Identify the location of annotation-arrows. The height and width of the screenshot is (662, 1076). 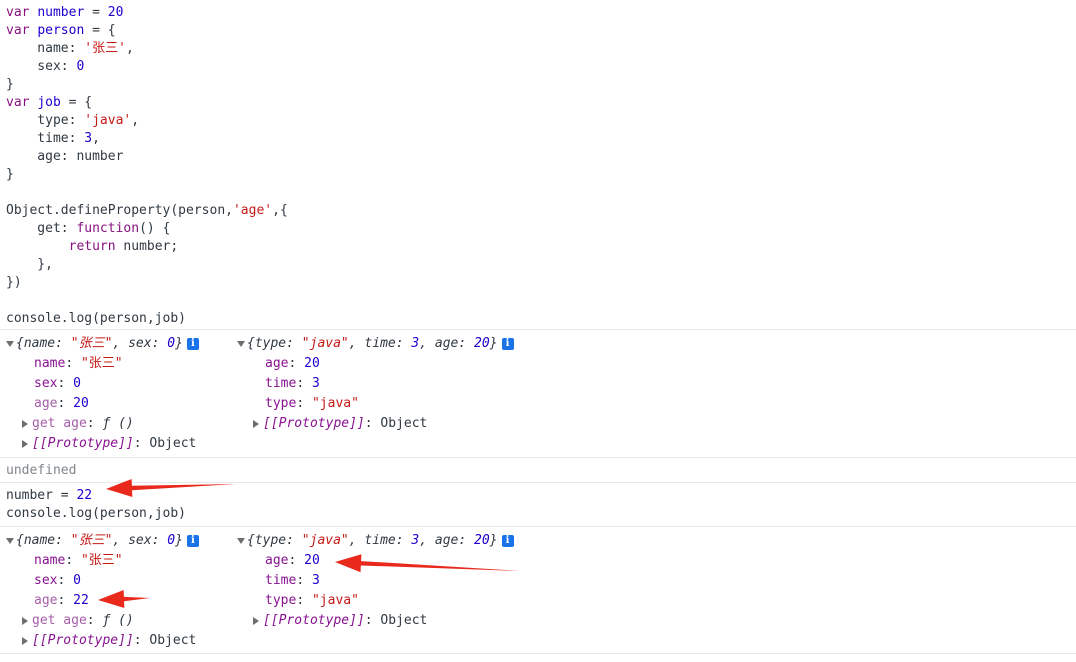
(309, 543).